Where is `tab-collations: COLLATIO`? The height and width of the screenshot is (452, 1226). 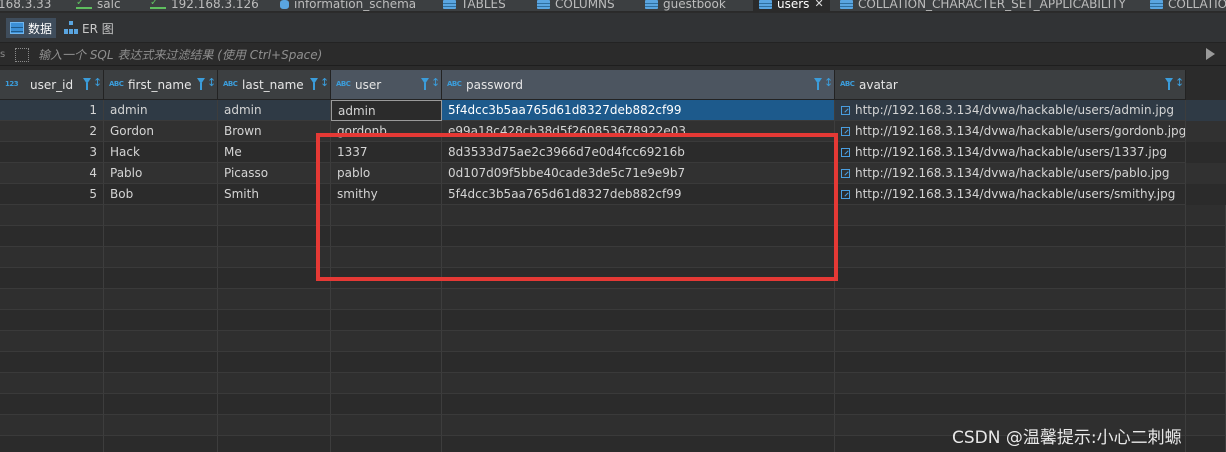
tab-collations: COLLATIO is located at coordinates (1188, 5).